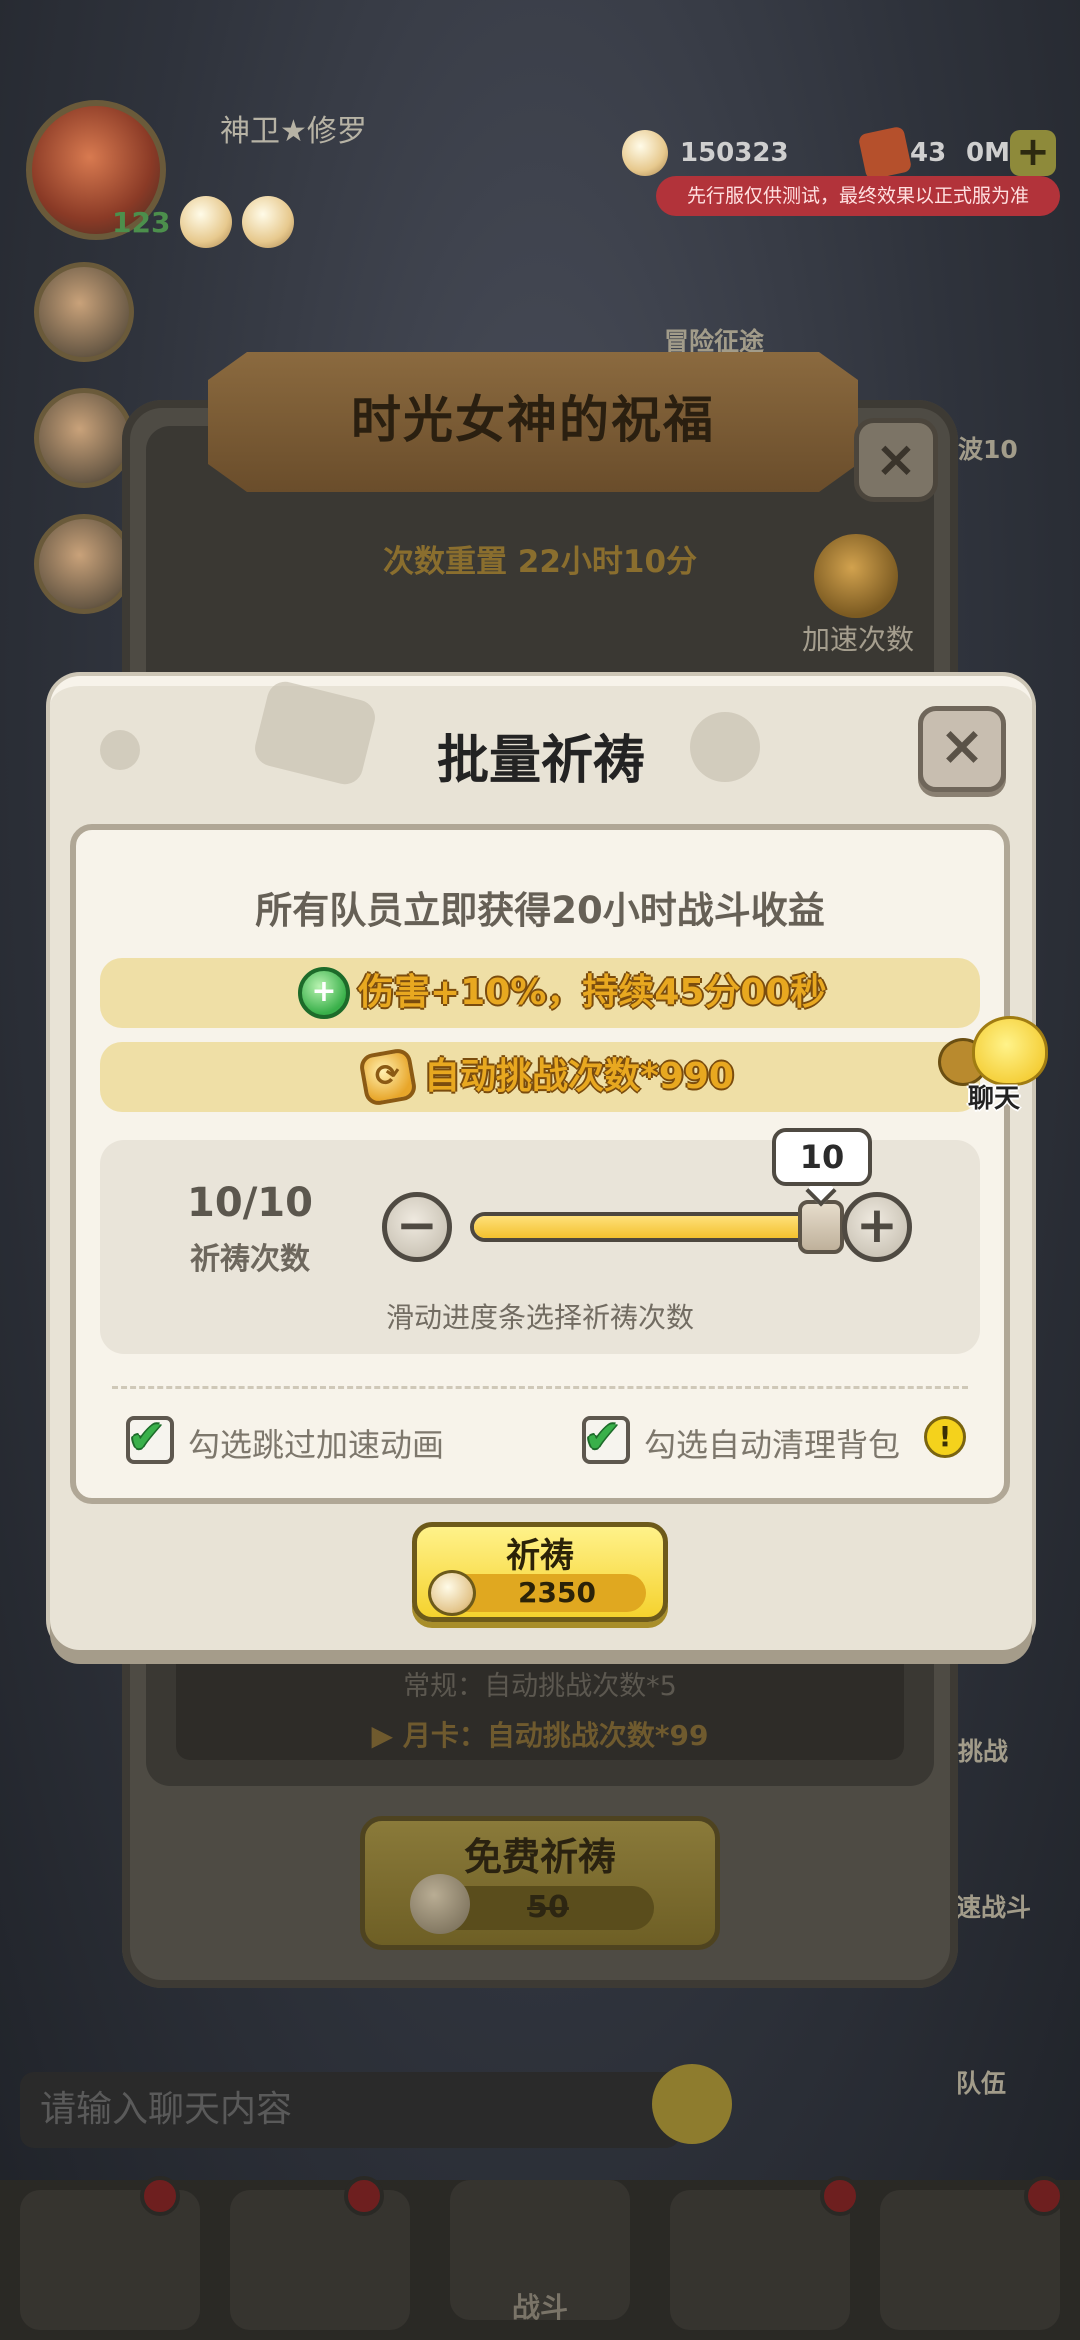 This screenshot has width=1080, height=2340. Describe the element at coordinates (206, 222) in the screenshot. I see `title-badge-icon` at that location.